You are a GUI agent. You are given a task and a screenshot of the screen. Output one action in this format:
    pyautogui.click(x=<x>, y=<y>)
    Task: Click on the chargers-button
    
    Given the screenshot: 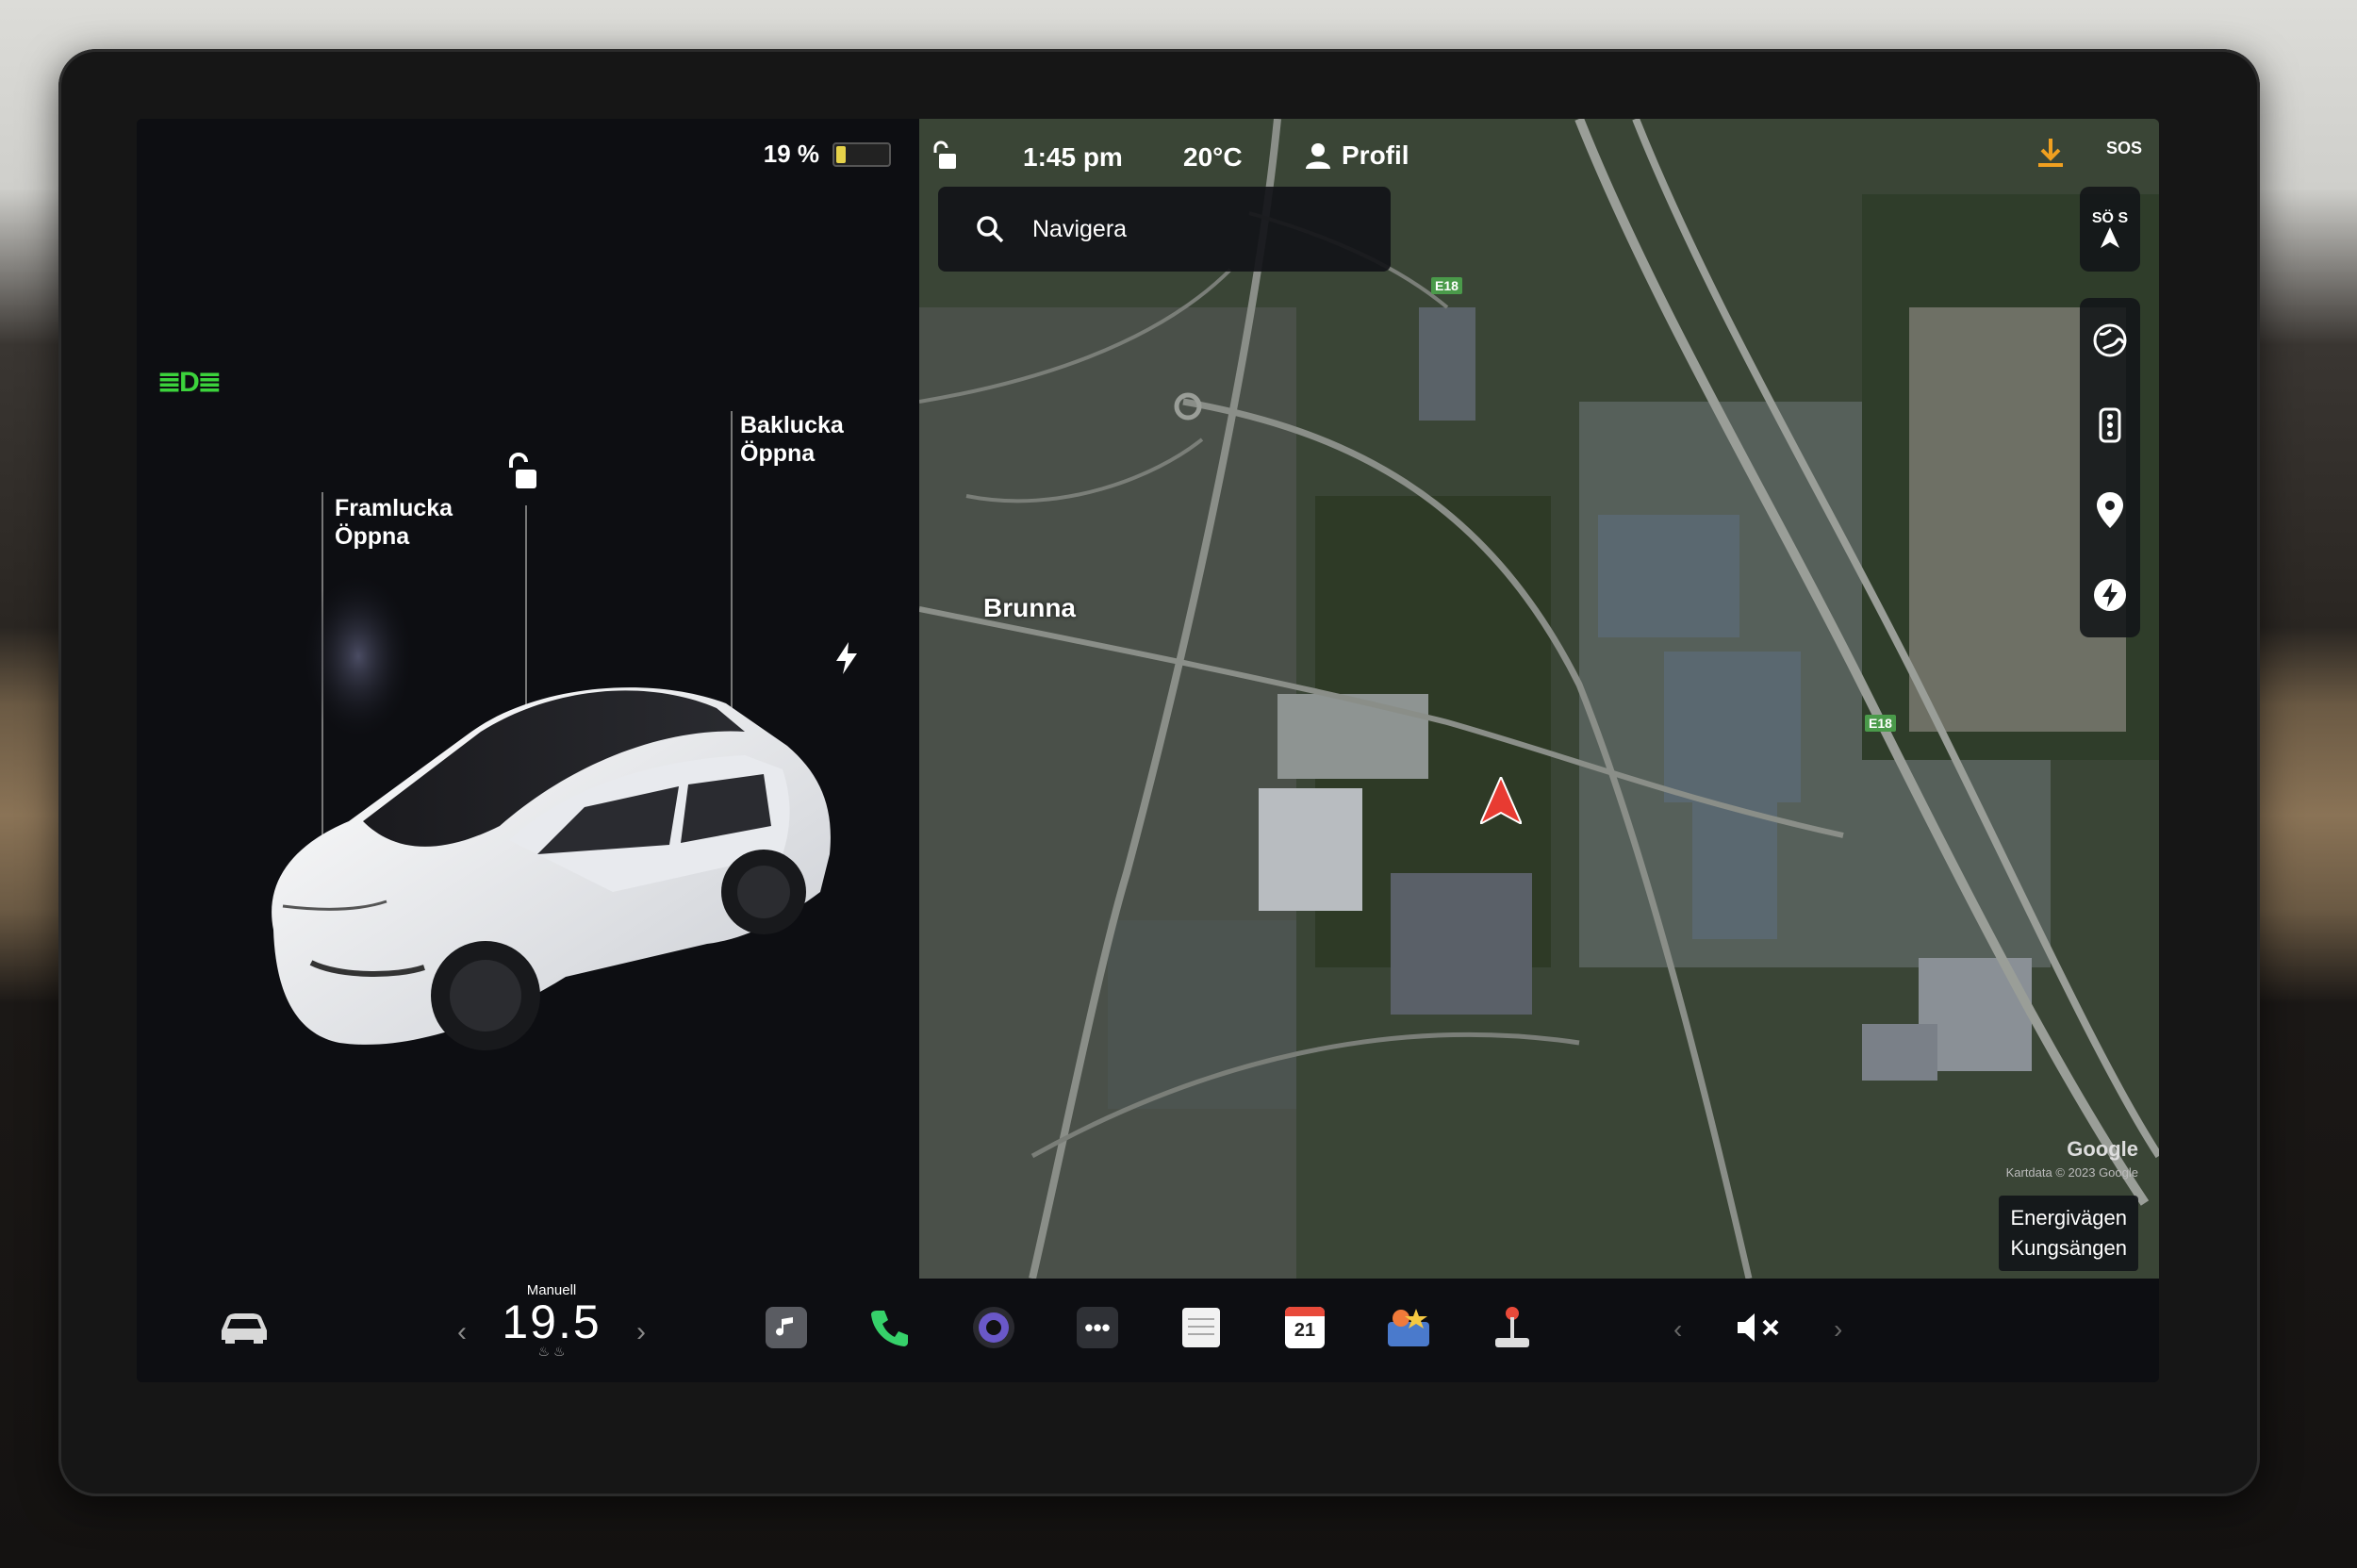 What is the action you would take?
    pyautogui.click(x=2110, y=595)
    